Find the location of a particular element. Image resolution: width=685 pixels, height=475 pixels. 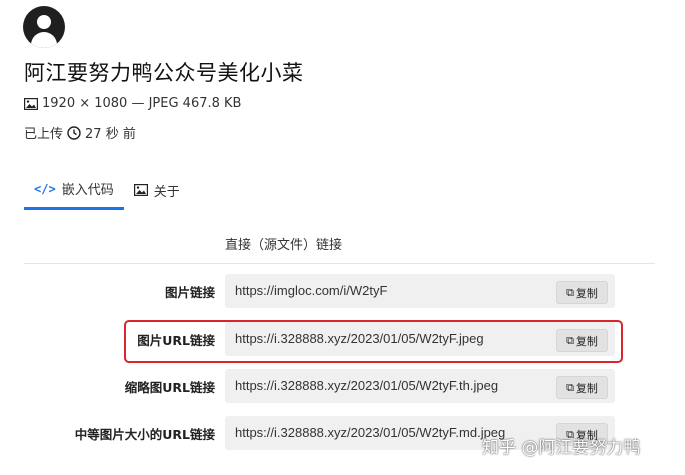

image-meta-text: 1920 × 1080 — JPEG 467.8 KB is located at coordinates (142, 103).